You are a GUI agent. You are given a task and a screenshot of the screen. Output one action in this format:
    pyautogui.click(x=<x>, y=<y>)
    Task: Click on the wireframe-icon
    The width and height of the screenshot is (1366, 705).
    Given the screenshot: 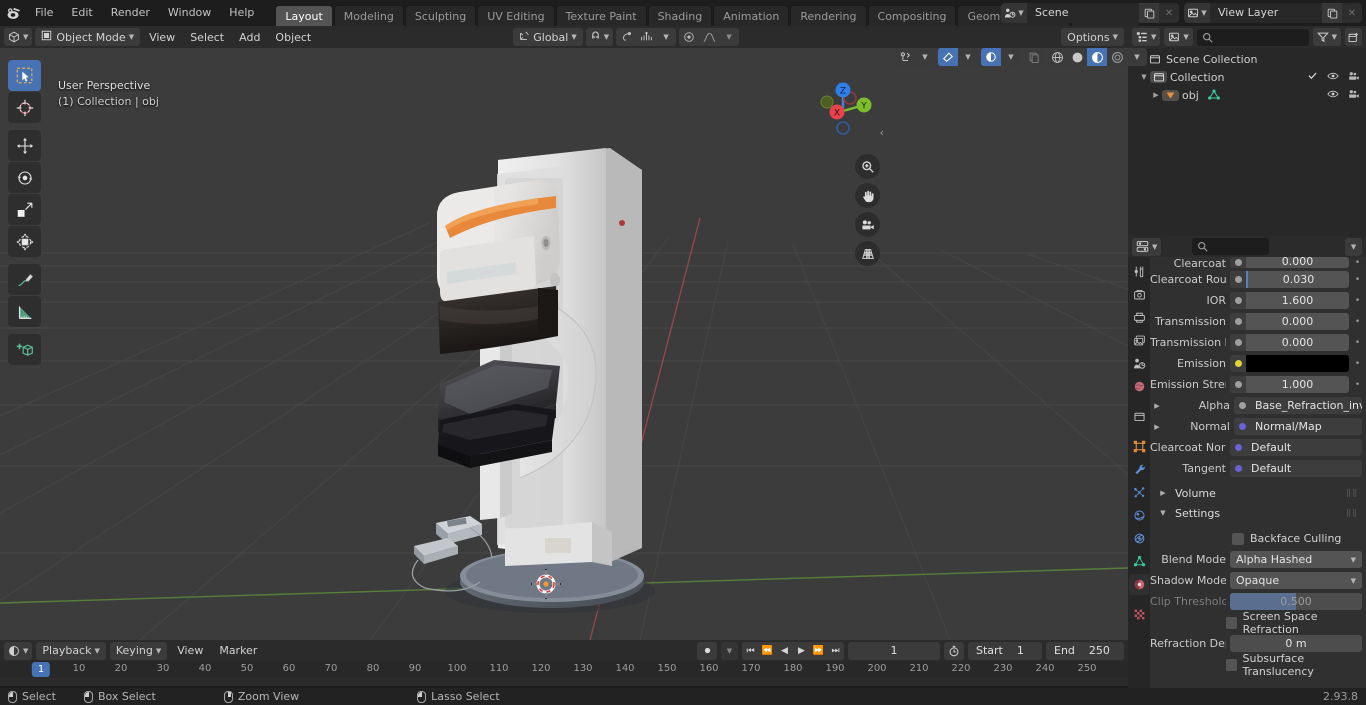 What is the action you would take?
    pyautogui.click(x=1057, y=57)
    